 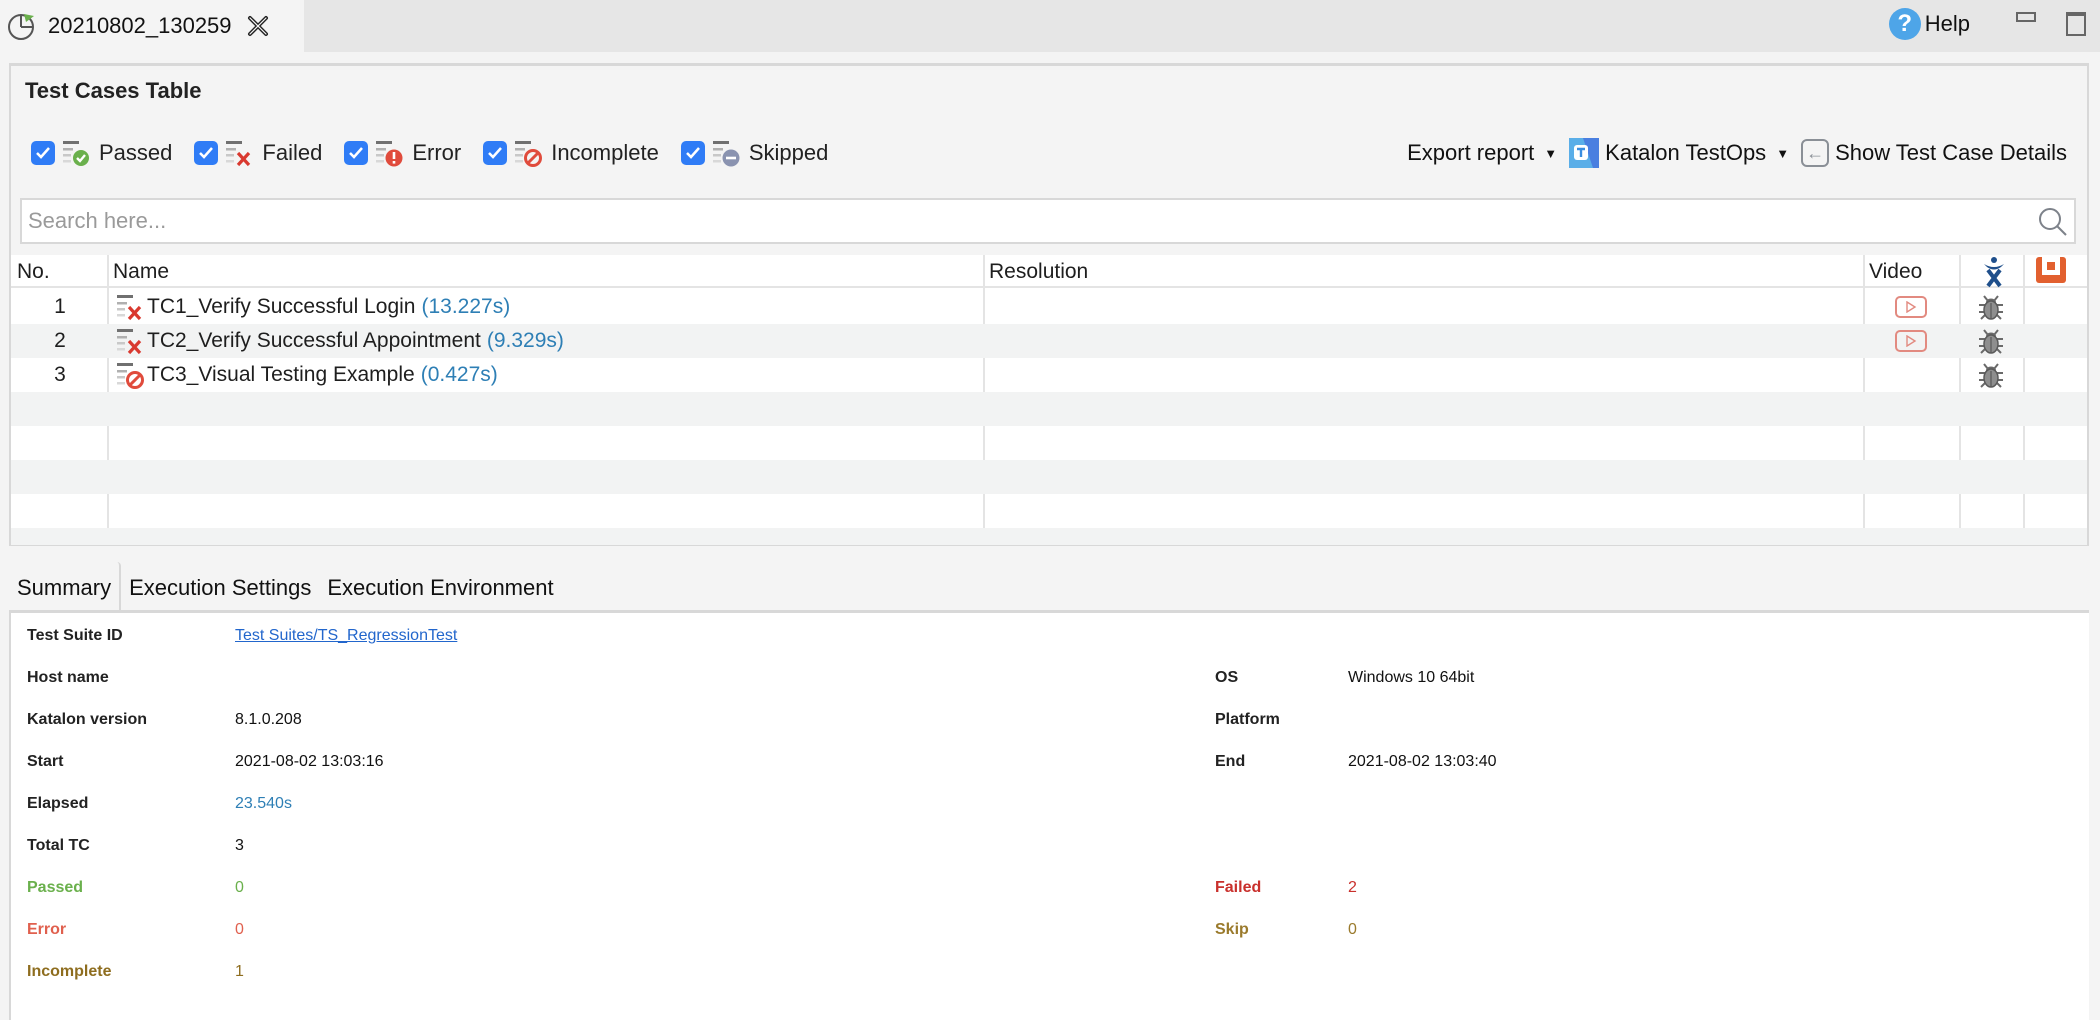 What do you see at coordinates (60, 340) in the screenshot?
I see `row-number: 2` at bounding box center [60, 340].